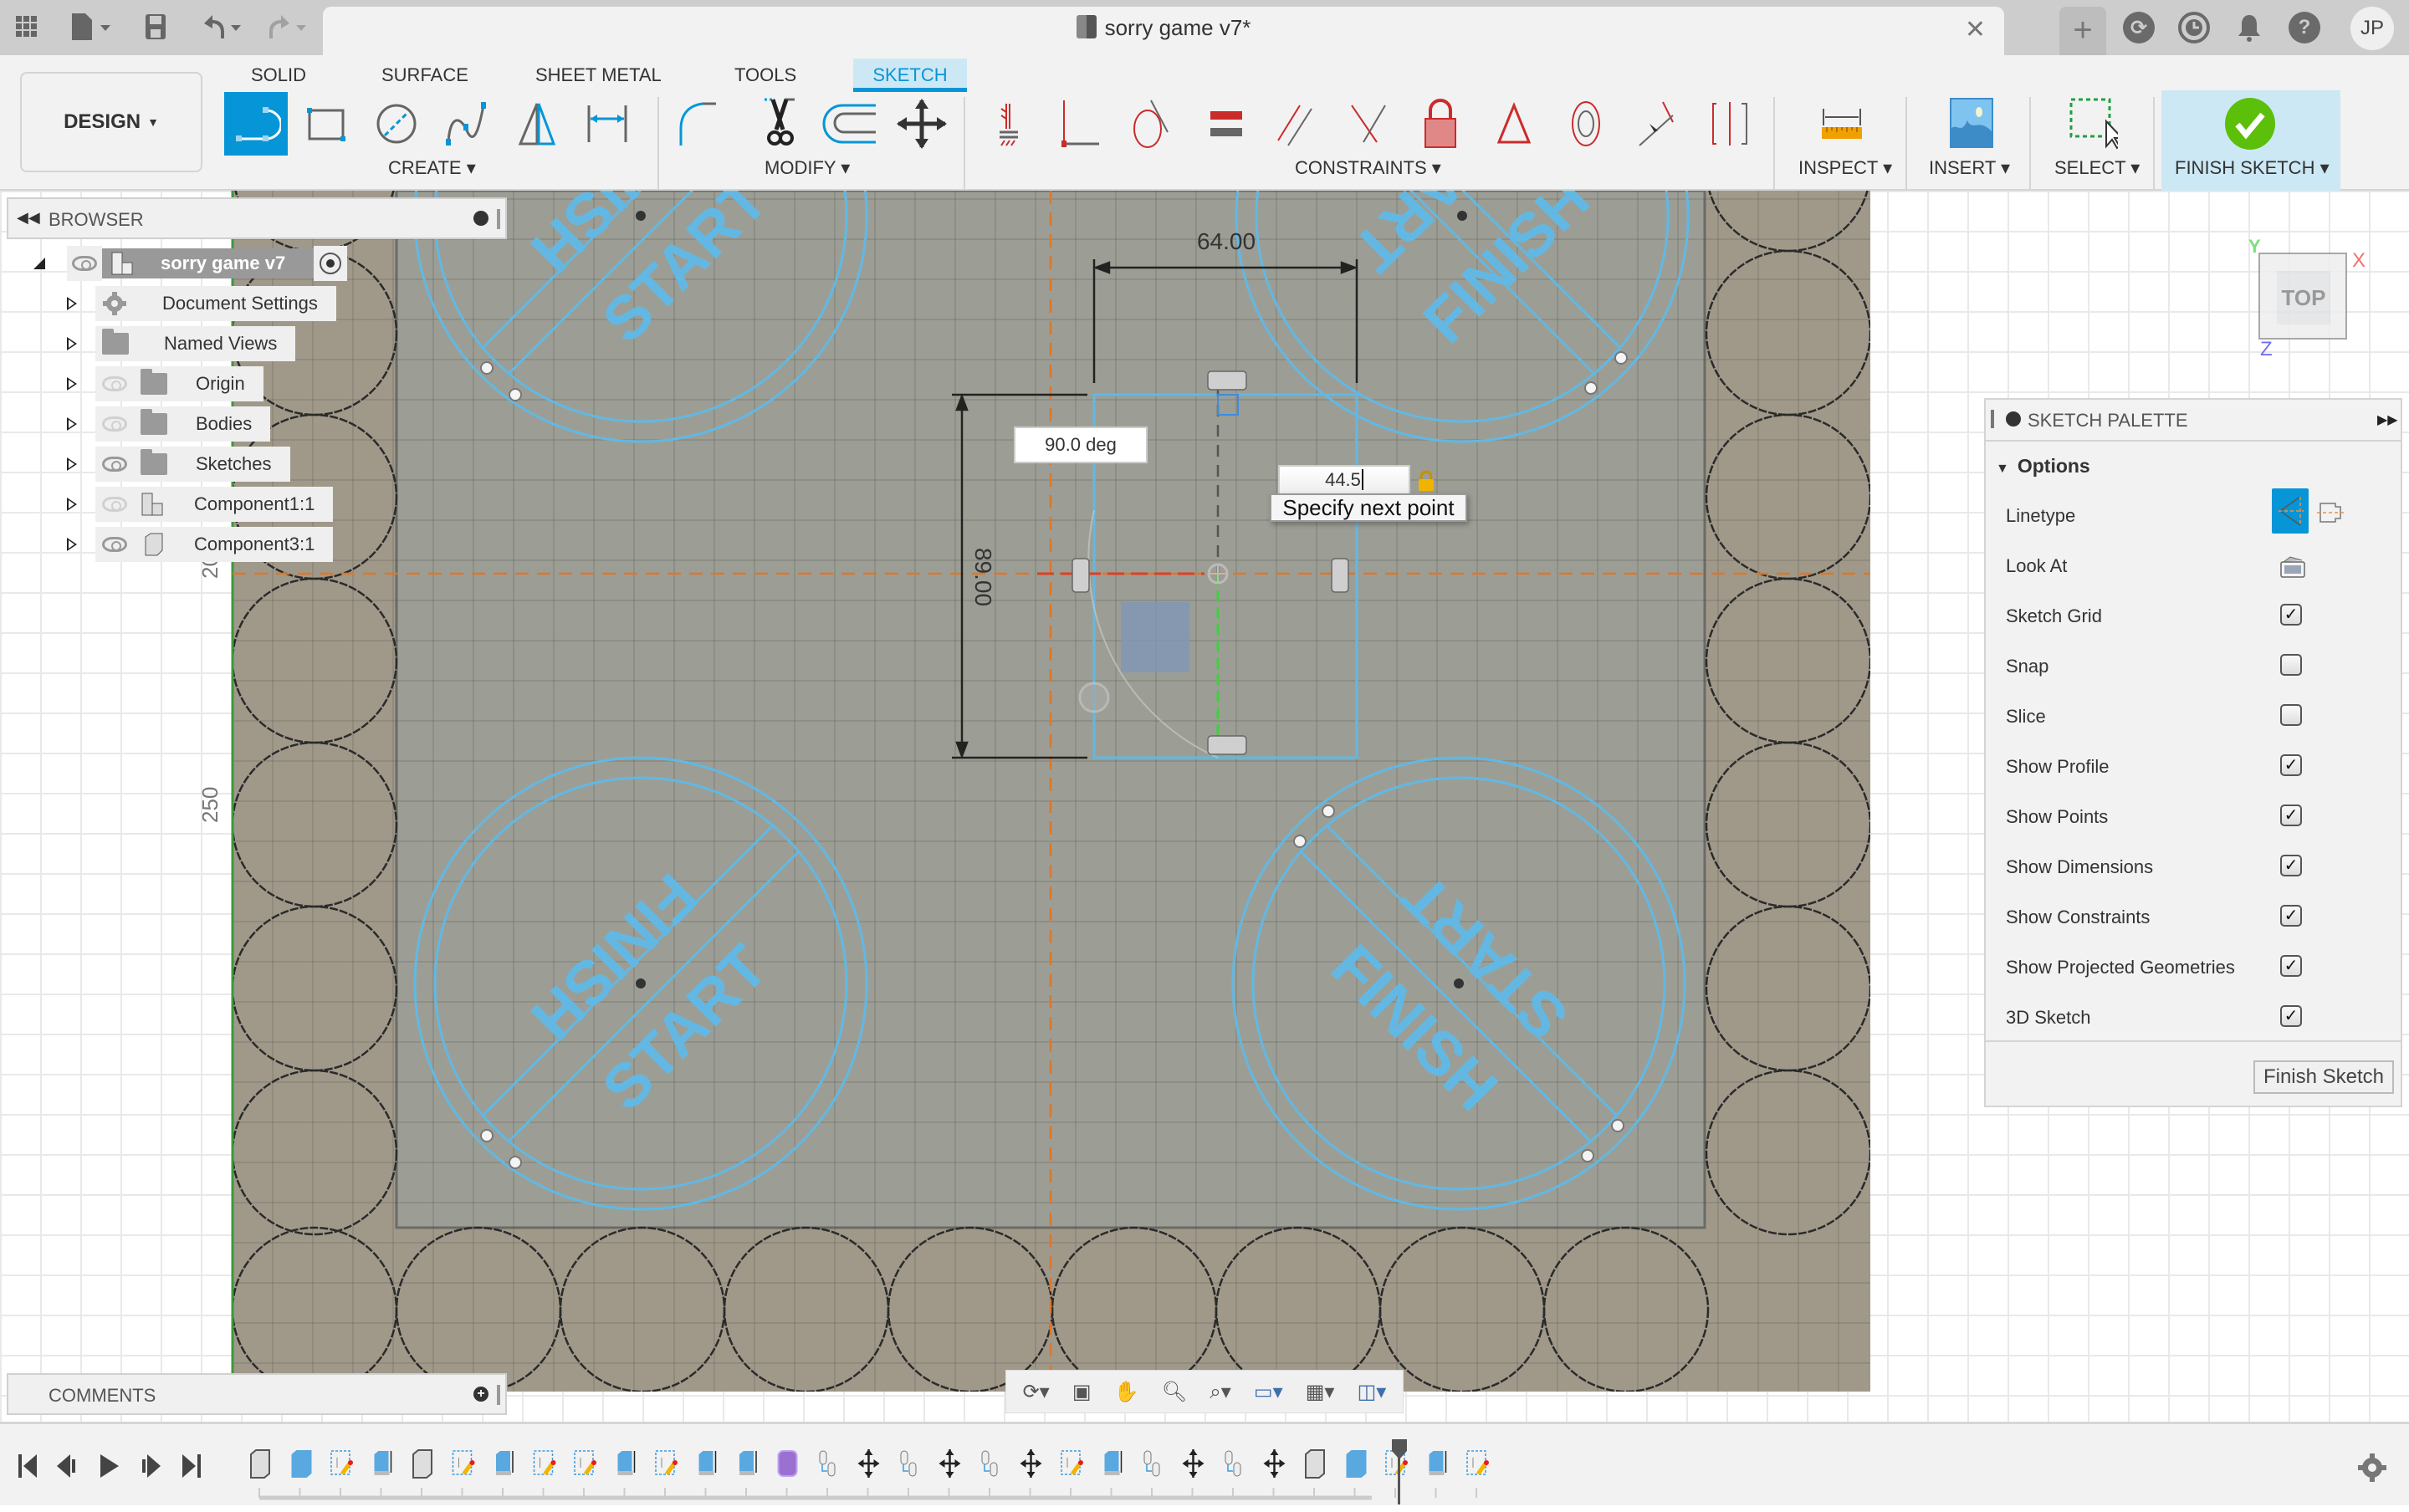 This screenshot has height=1512, width=2409. What do you see at coordinates (288, 26) in the screenshot?
I see `redo-button` at bounding box center [288, 26].